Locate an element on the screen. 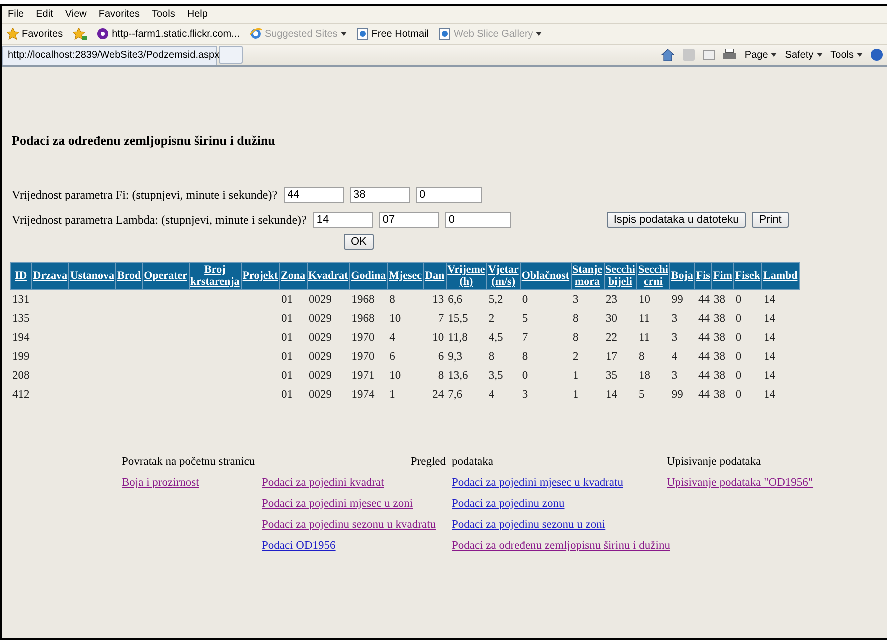 The width and height of the screenshot is (887, 644). favorites-link: Free Hotmail is located at coordinates (393, 34).